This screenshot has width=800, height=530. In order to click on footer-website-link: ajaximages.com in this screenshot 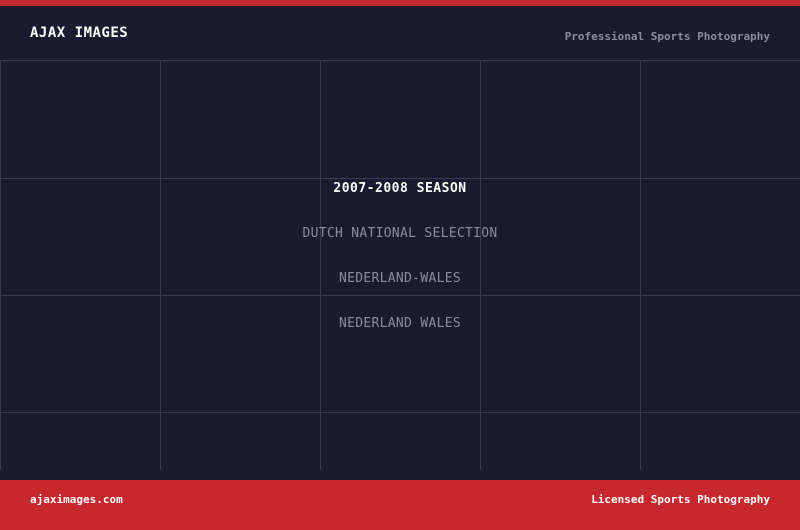, I will do `click(76, 499)`.